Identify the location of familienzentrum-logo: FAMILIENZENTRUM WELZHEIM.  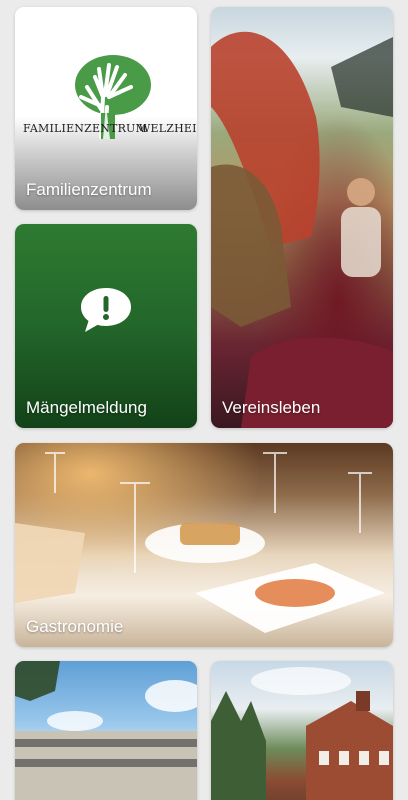
(106, 102).